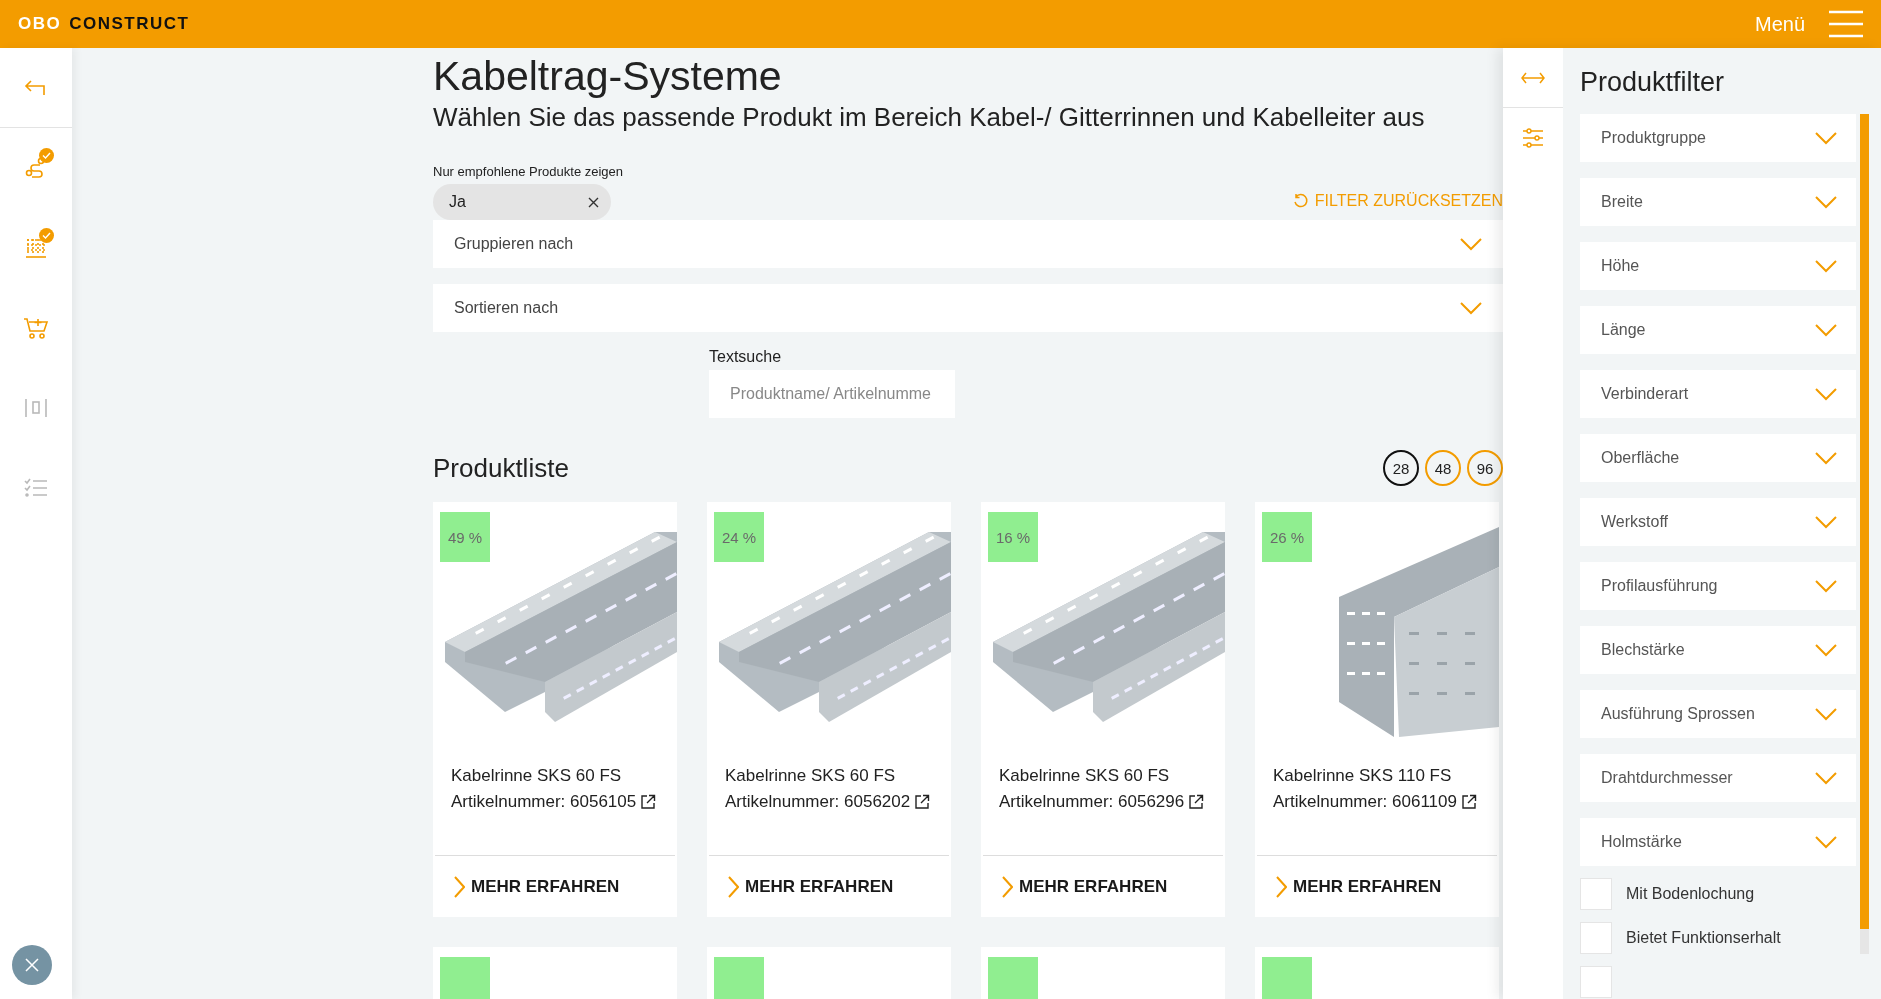 The height and width of the screenshot is (999, 1881). What do you see at coordinates (1718, 138) in the screenshot?
I see `filter-dropdown: Produktgruppe` at bounding box center [1718, 138].